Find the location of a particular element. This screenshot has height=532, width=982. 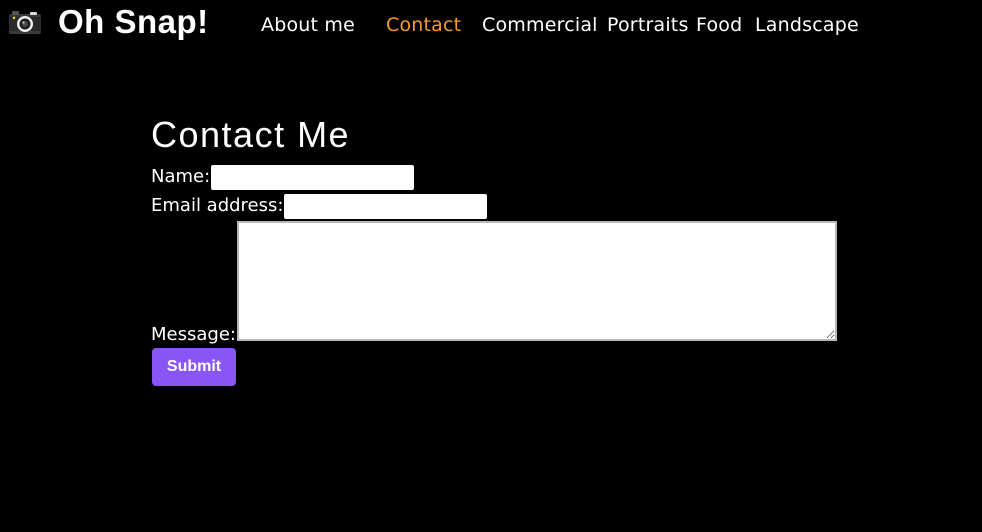

name-label: Name: is located at coordinates (181, 176).